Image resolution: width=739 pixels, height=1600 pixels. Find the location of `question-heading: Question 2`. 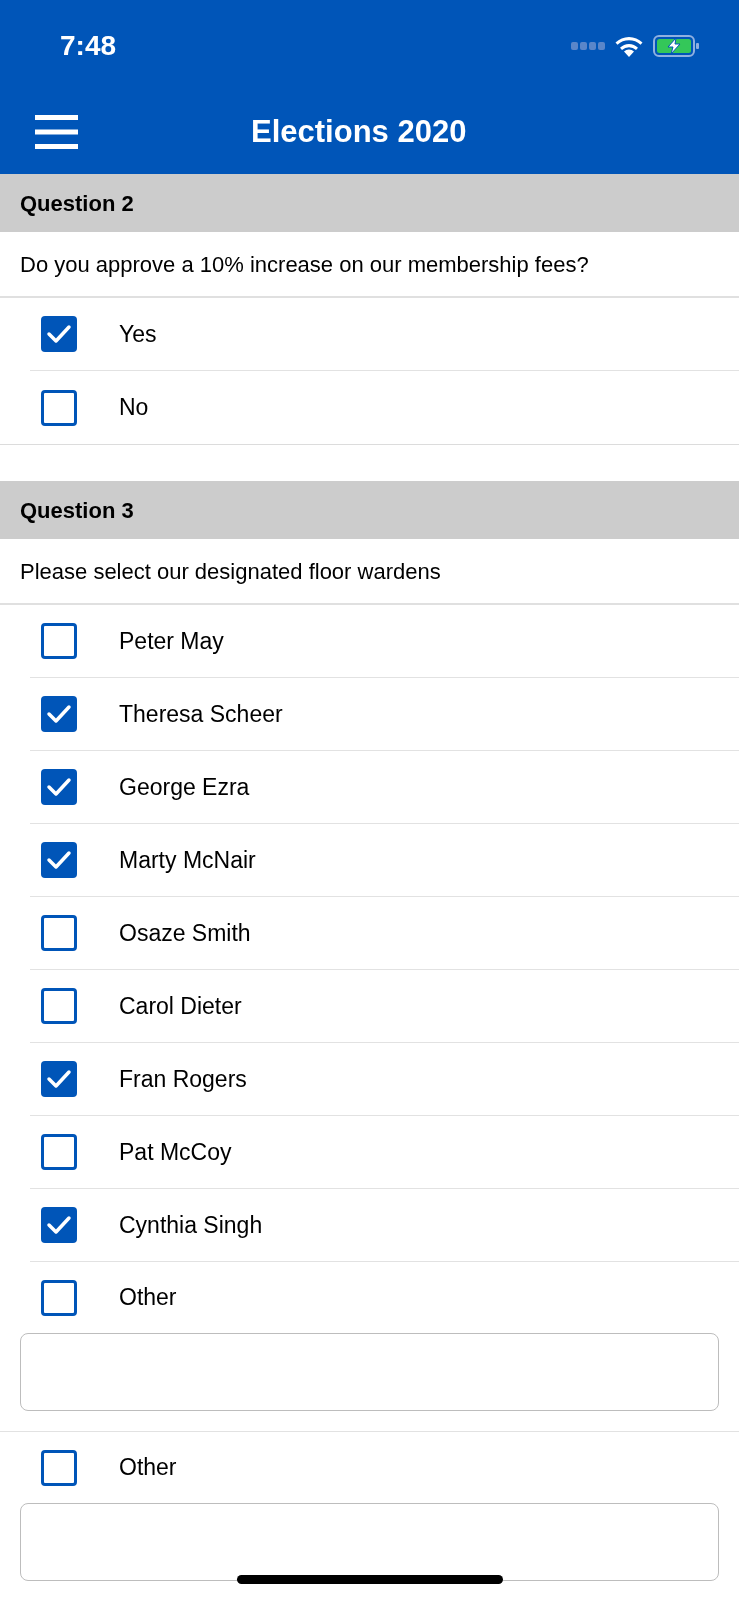

question-heading: Question 2 is located at coordinates (77, 203).